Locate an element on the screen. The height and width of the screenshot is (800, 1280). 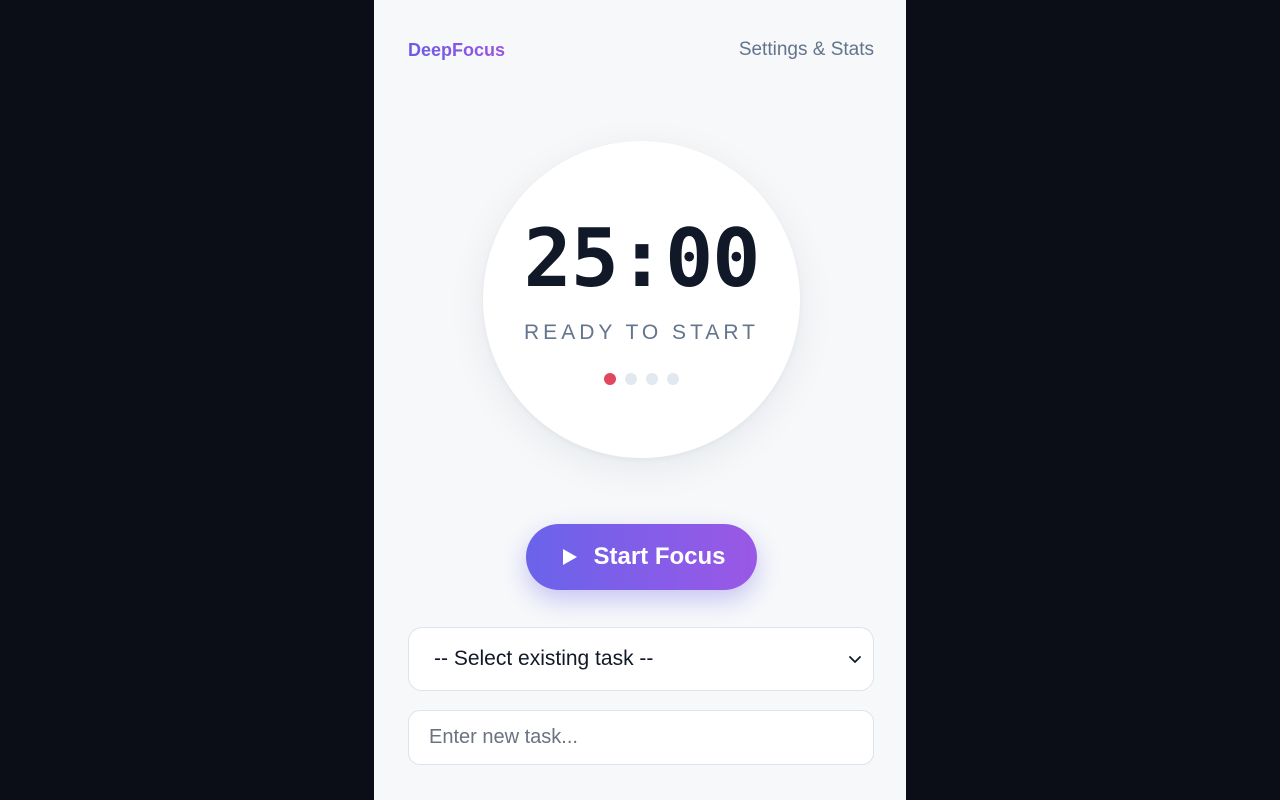
start-focus-label: Start Focus is located at coordinates (659, 556).